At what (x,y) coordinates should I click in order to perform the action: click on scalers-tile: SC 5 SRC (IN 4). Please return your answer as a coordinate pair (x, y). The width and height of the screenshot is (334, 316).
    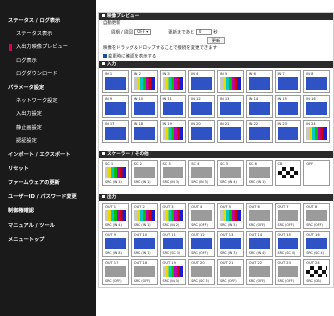
    Looking at the image, I should click on (230, 173).